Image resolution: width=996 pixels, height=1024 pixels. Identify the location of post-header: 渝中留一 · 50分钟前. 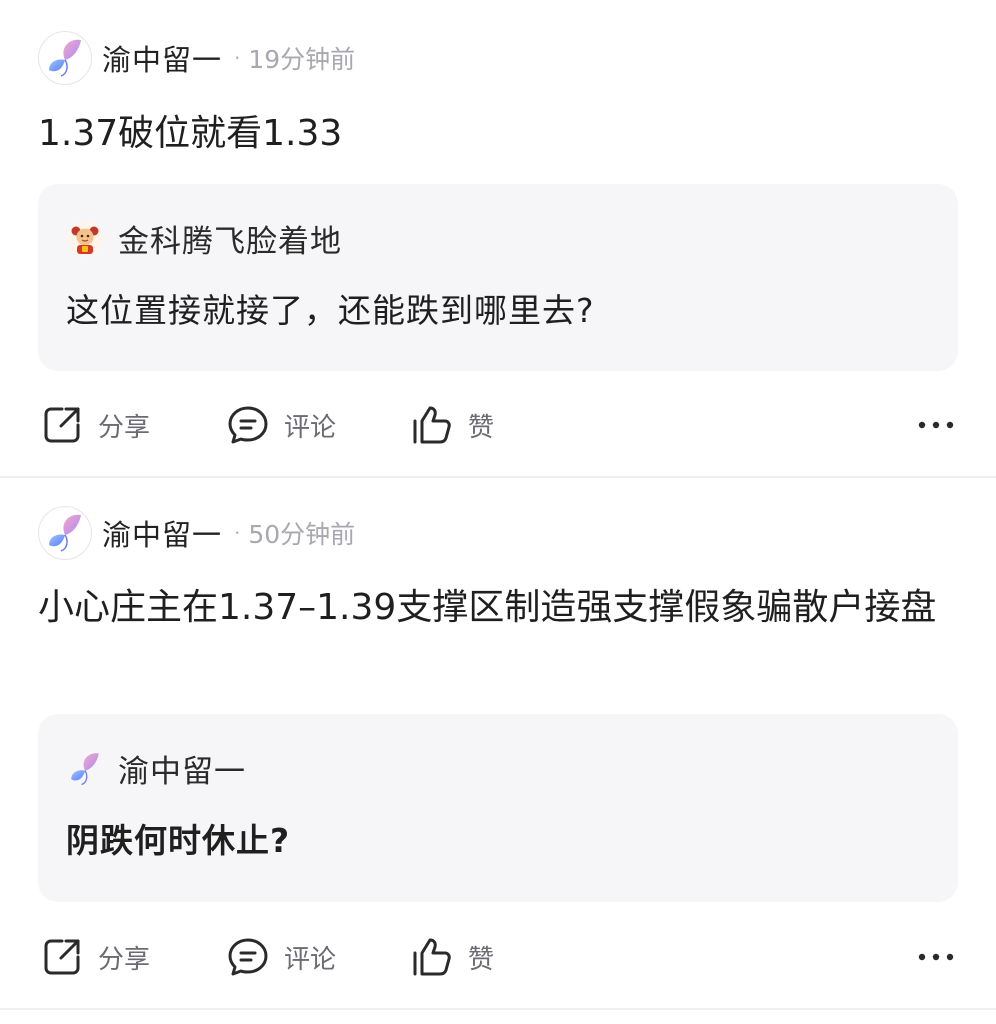
(196, 533).